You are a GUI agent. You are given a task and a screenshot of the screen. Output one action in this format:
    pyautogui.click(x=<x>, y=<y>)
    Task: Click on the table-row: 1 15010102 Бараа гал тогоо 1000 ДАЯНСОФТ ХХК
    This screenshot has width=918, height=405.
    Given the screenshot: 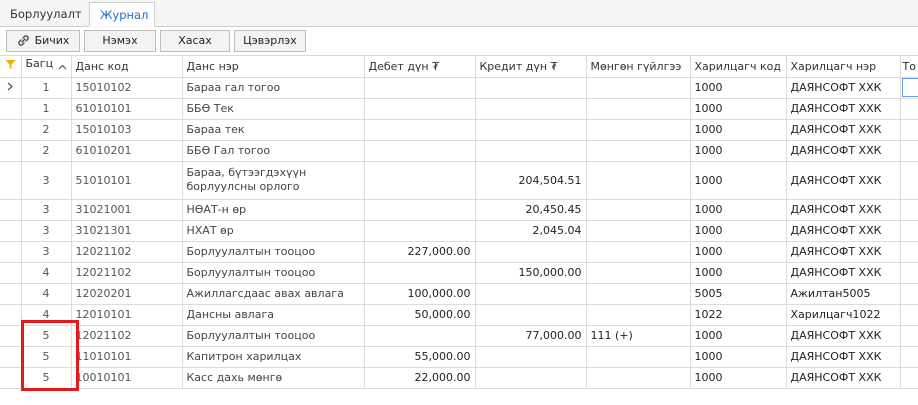 What is the action you would take?
    pyautogui.click(x=459, y=87)
    